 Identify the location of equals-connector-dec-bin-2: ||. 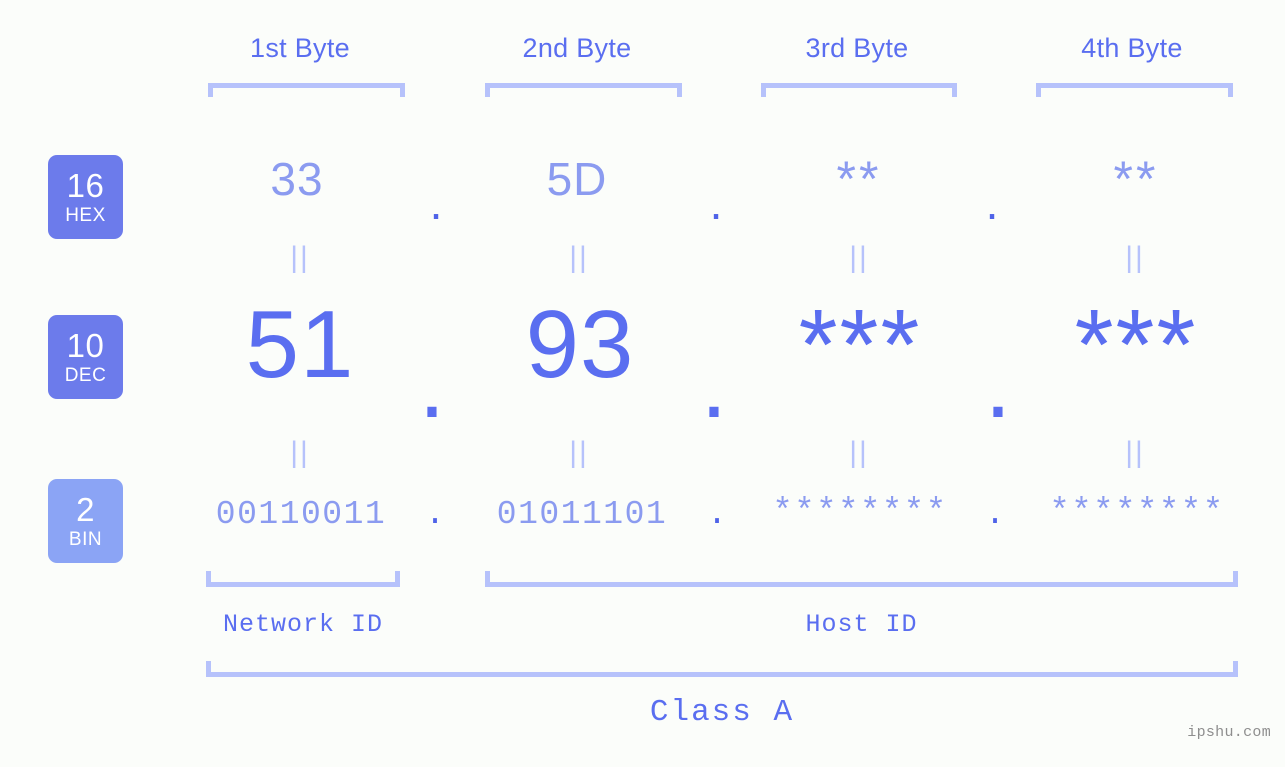
(579, 452).